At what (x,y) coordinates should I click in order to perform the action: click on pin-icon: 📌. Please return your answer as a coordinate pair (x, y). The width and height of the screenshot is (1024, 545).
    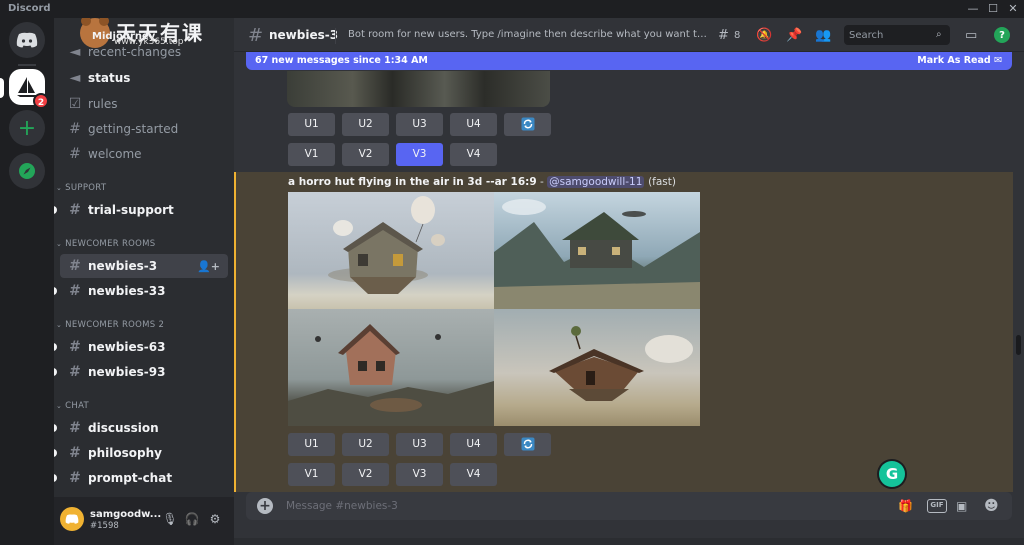
    Looking at the image, I should click on (794, 35).